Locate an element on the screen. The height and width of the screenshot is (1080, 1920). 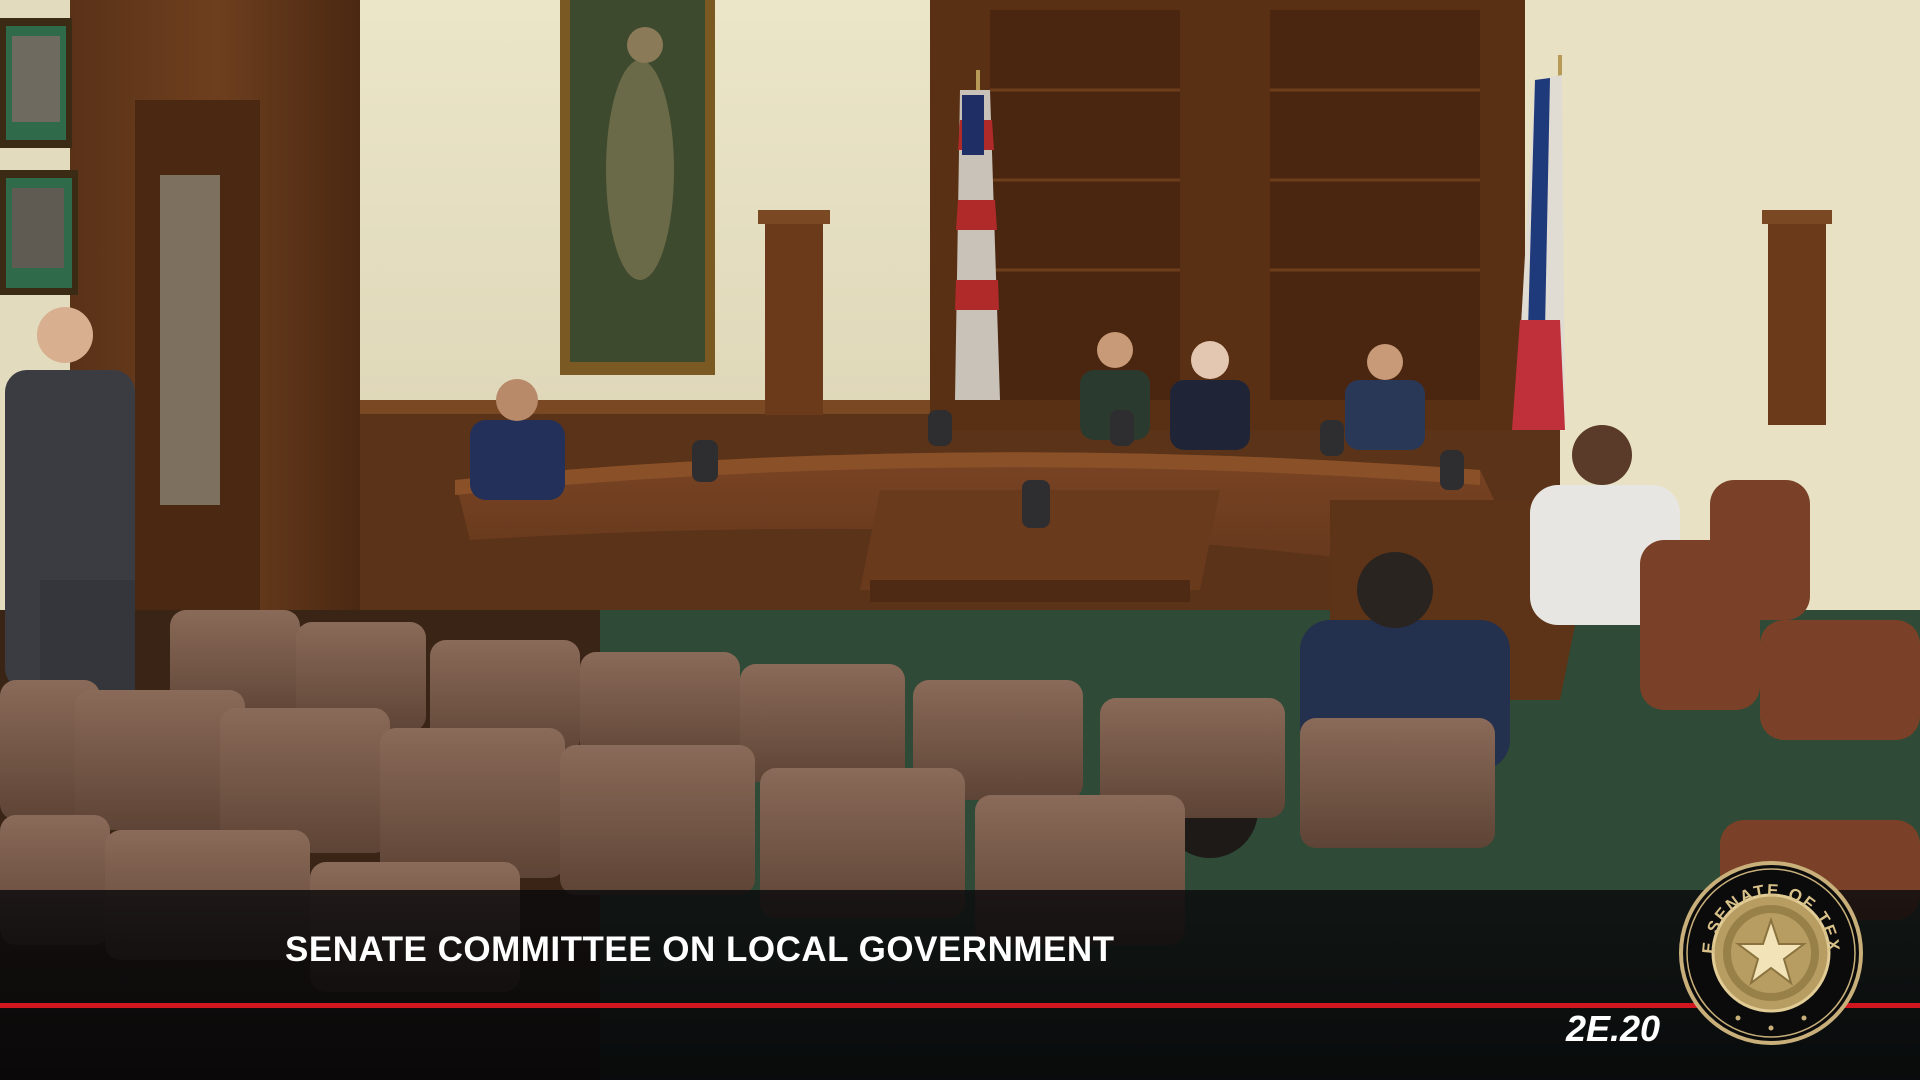
right-pedestal is located at coordinates (1797, 320).